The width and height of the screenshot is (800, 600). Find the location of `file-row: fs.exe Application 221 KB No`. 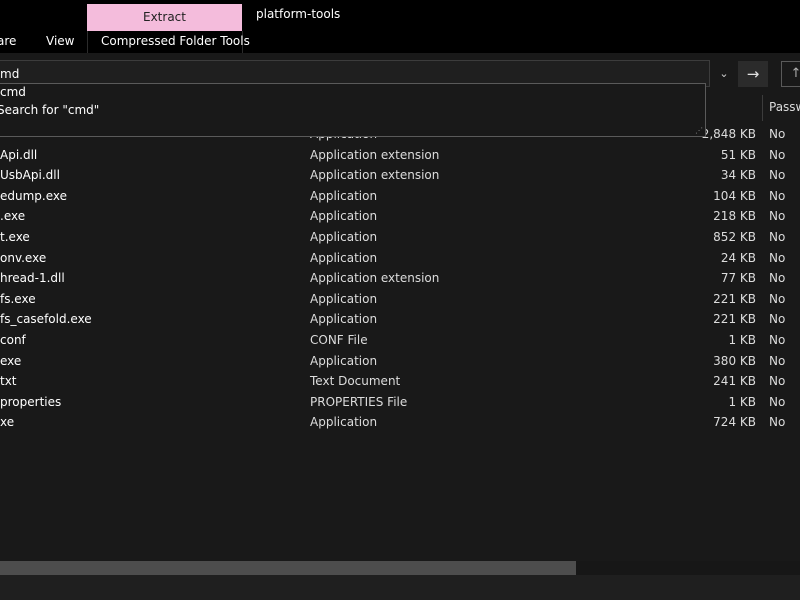

file-row: fs.exe Application 221 KB No is located at coordinates (400, 299).